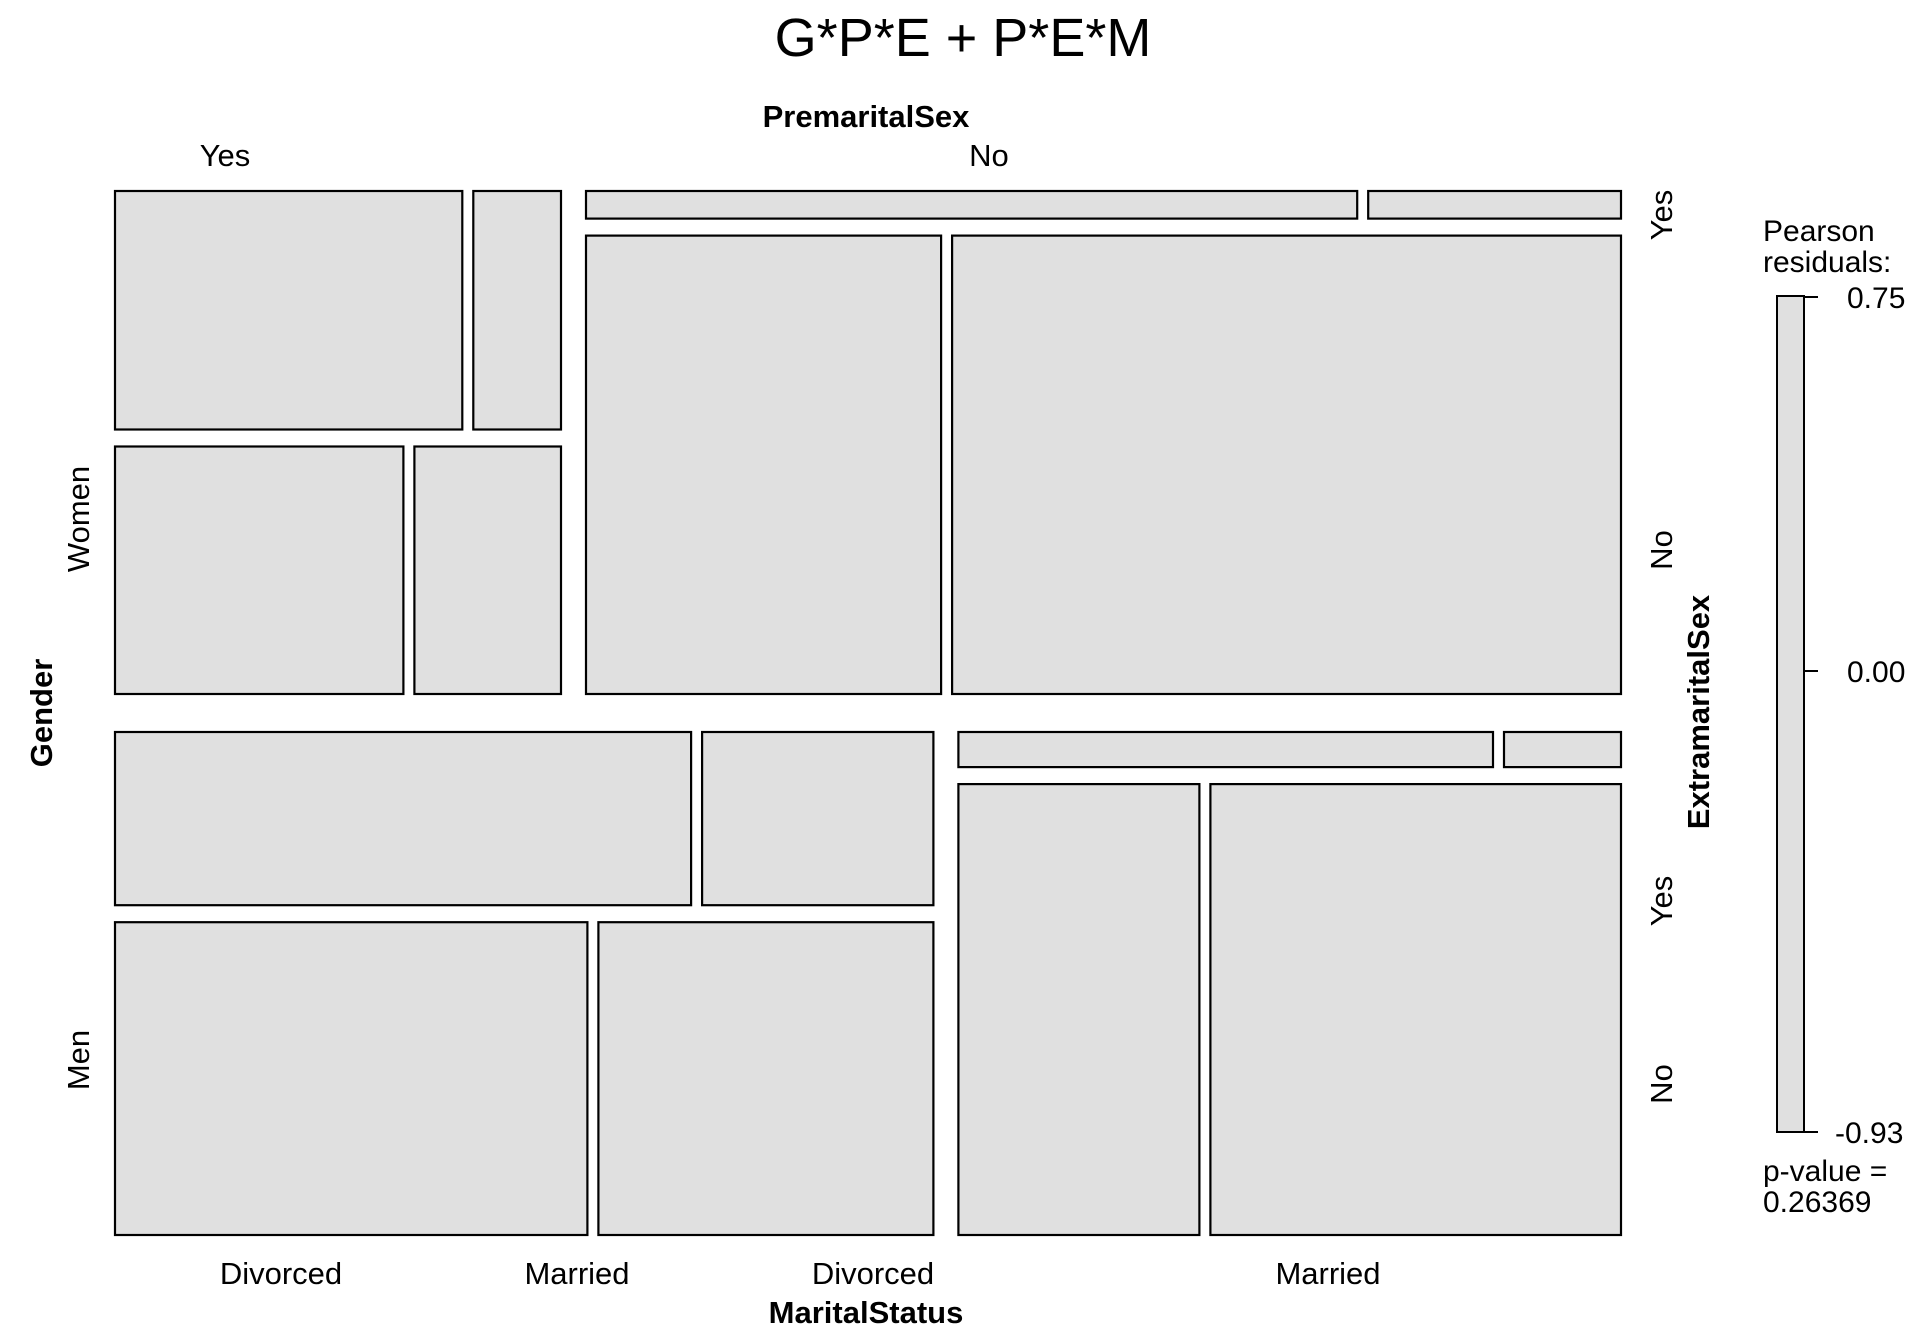 Image resolution: width=1920 pixels, height=1344 pixels. What do you see at coordinates (1876, 298) in the screenshot?
I see `legend-max-label: 0.75` at bounding box center [1876, 298].